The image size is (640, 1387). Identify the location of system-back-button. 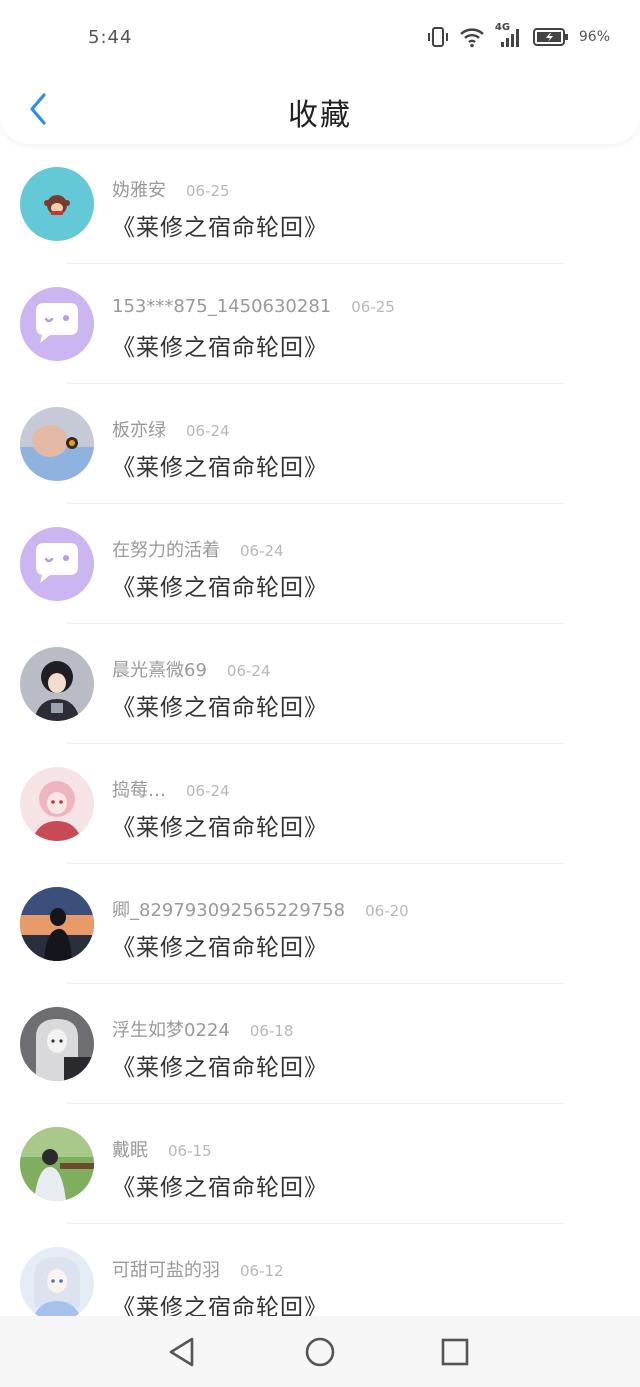
(182, 1352).